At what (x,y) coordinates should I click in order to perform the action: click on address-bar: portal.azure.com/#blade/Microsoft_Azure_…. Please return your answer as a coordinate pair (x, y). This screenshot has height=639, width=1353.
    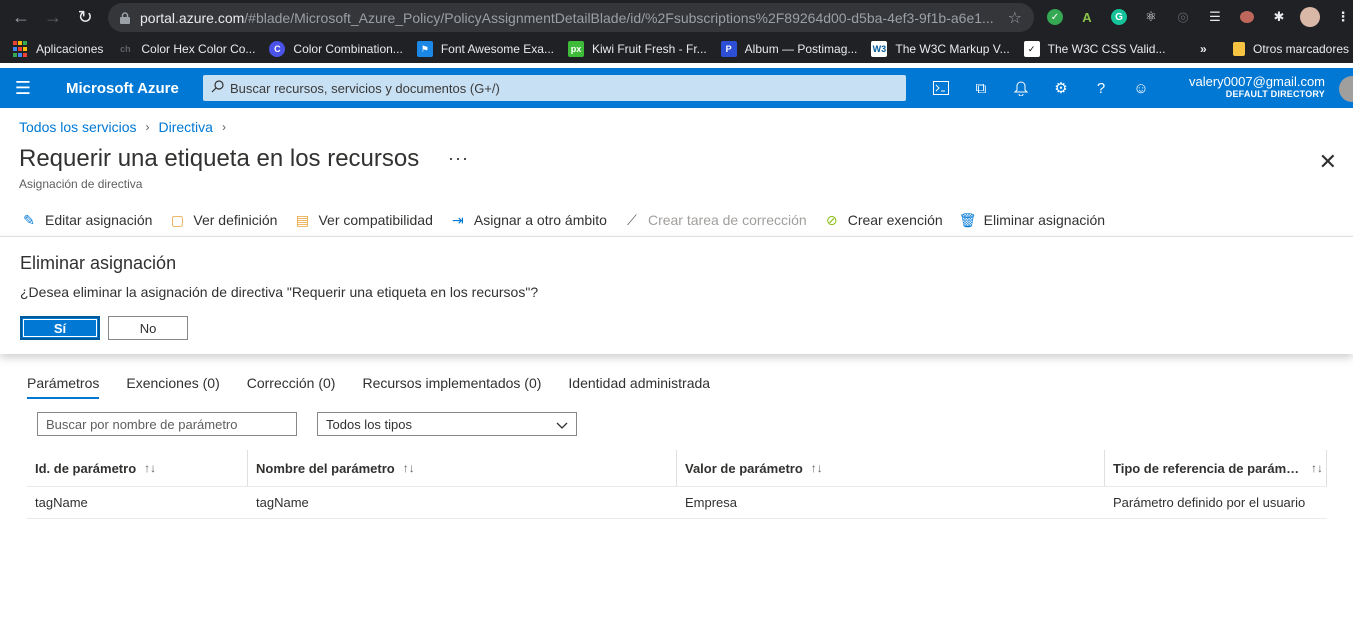
    Looking at the image, I should click on (571, 17).